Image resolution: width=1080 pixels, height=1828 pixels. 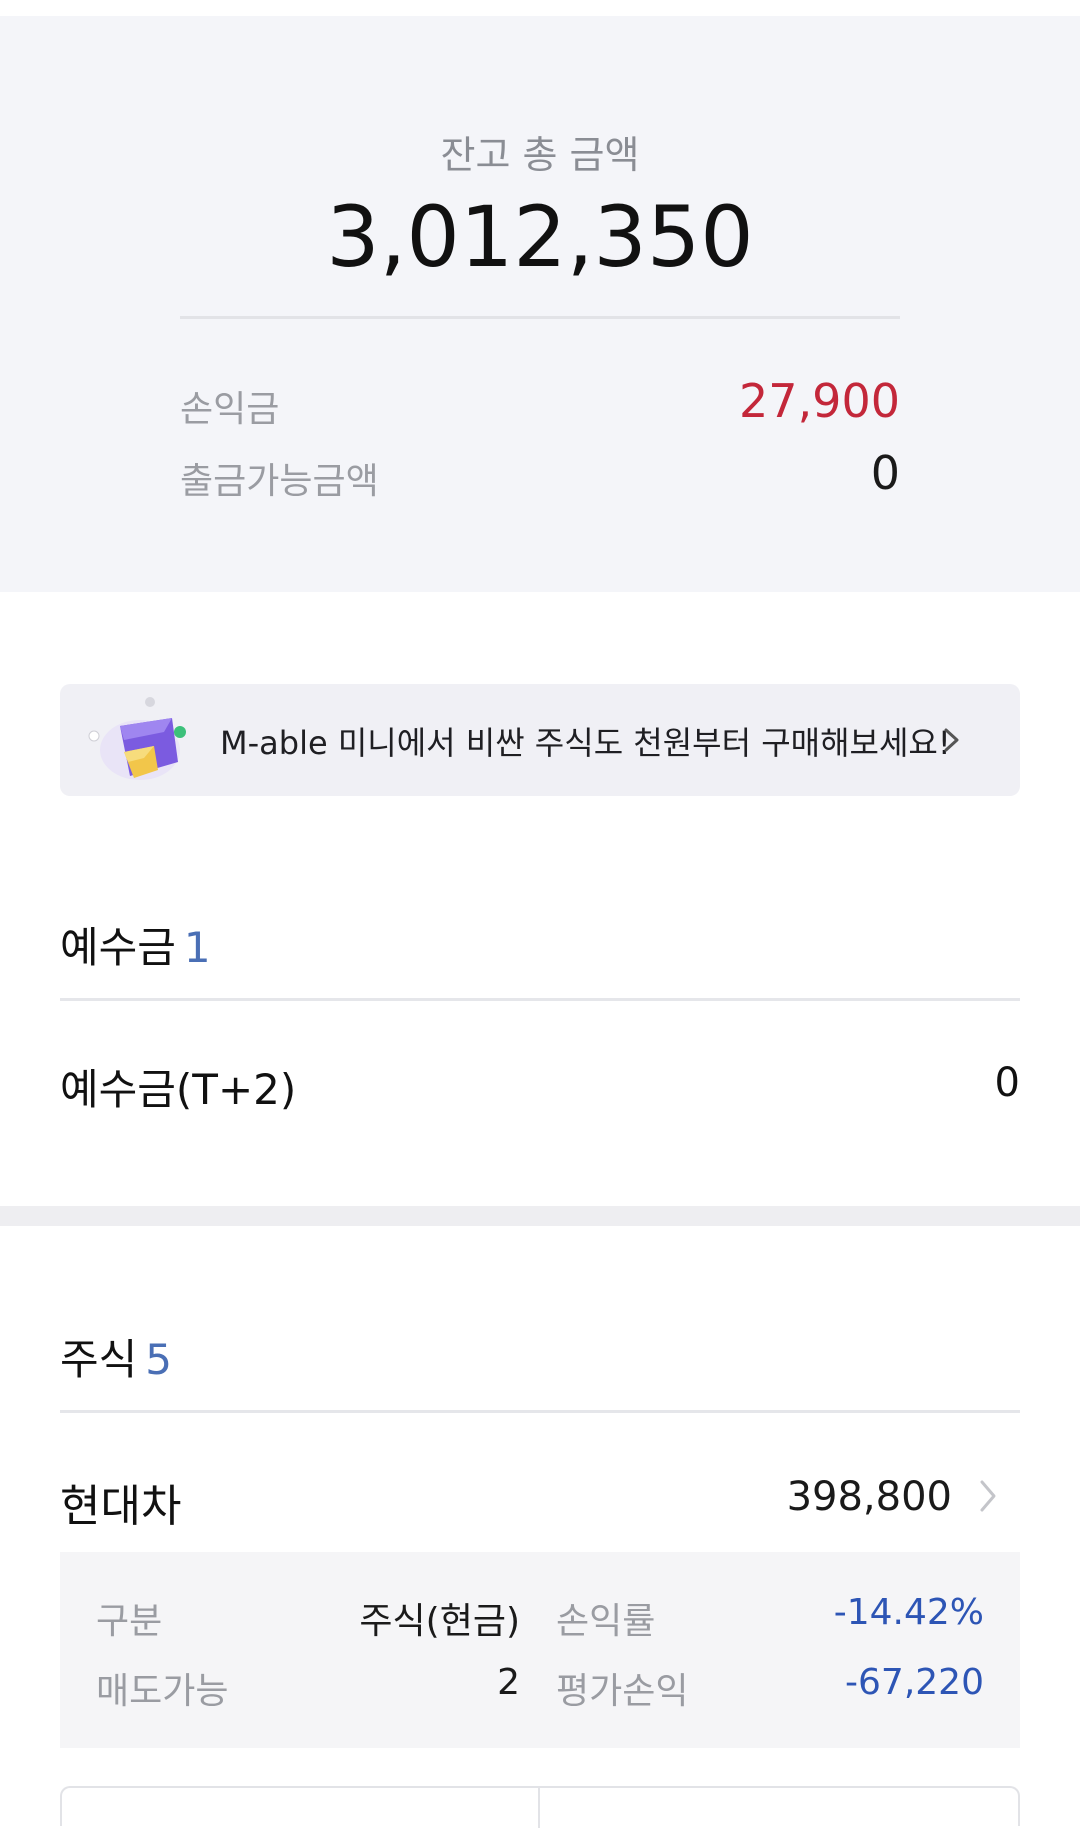 What do you see at coordinates (885, 473) in the screenshot?
I see `withdrawable-value: 0` at bounding box center [885, 473].